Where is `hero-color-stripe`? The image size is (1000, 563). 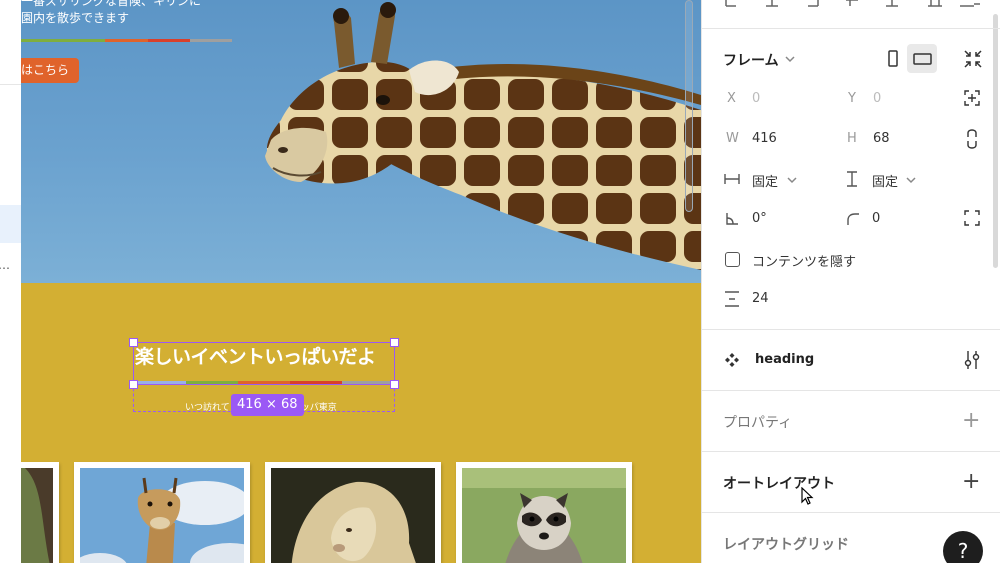 hero-color-stripe is located at coordinates (127, 40).